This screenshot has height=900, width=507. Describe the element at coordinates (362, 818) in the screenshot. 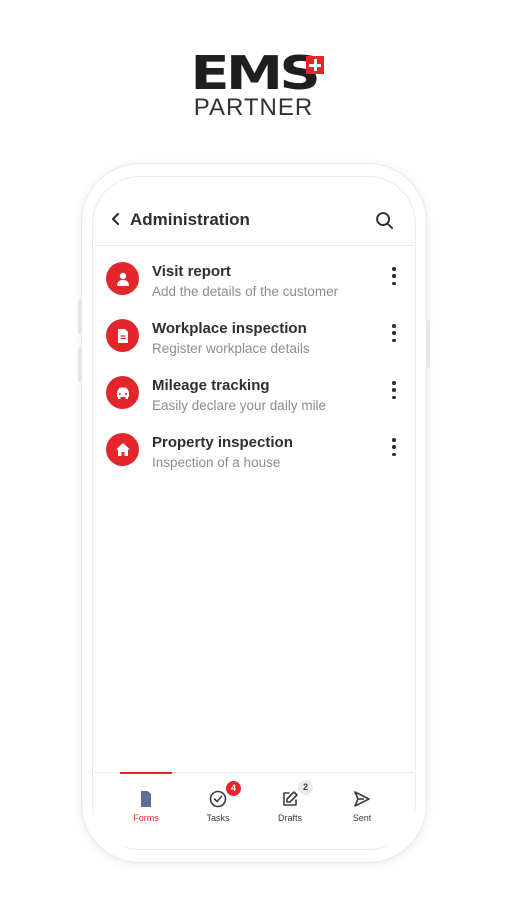

I see `tab-label: Sent` at that location.